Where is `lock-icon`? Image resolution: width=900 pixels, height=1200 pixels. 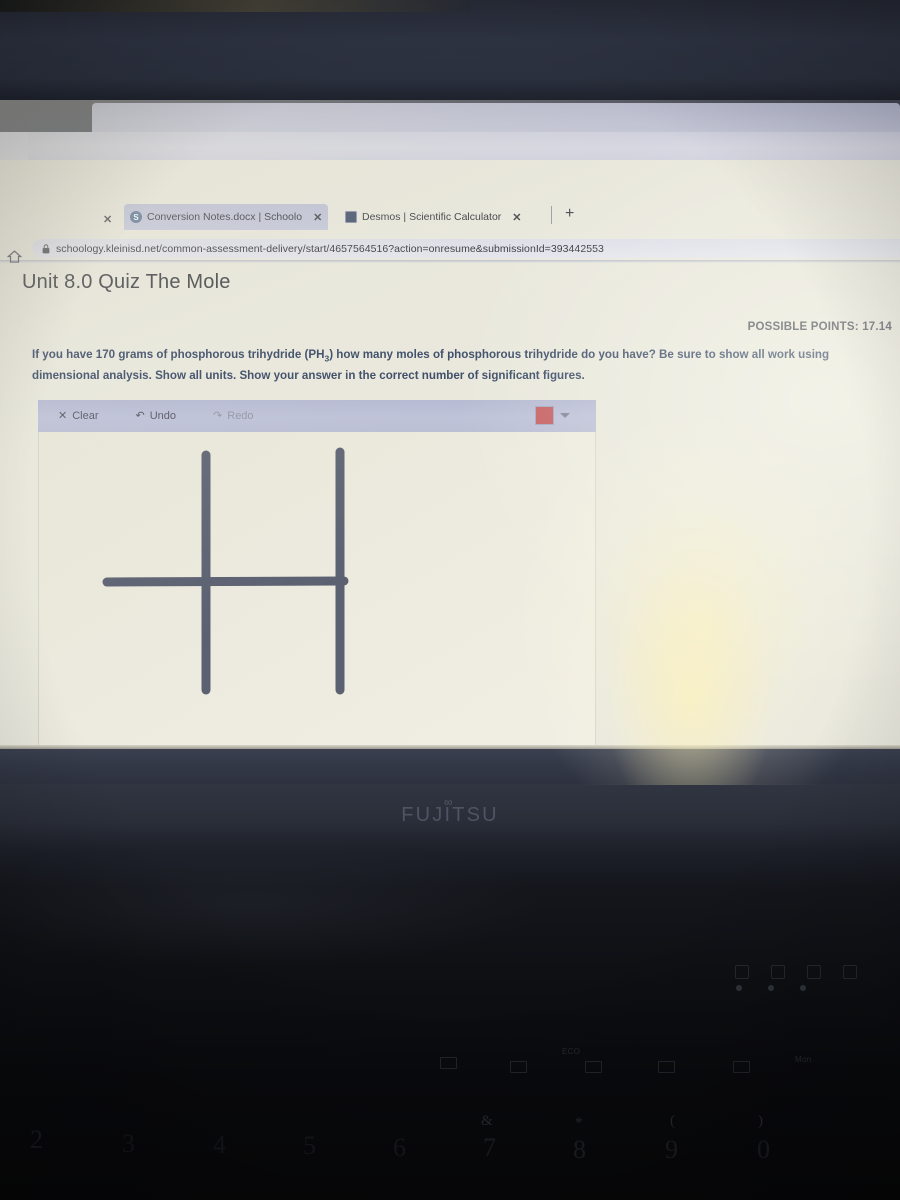
lock-icon is located at coordinates (46, 248).